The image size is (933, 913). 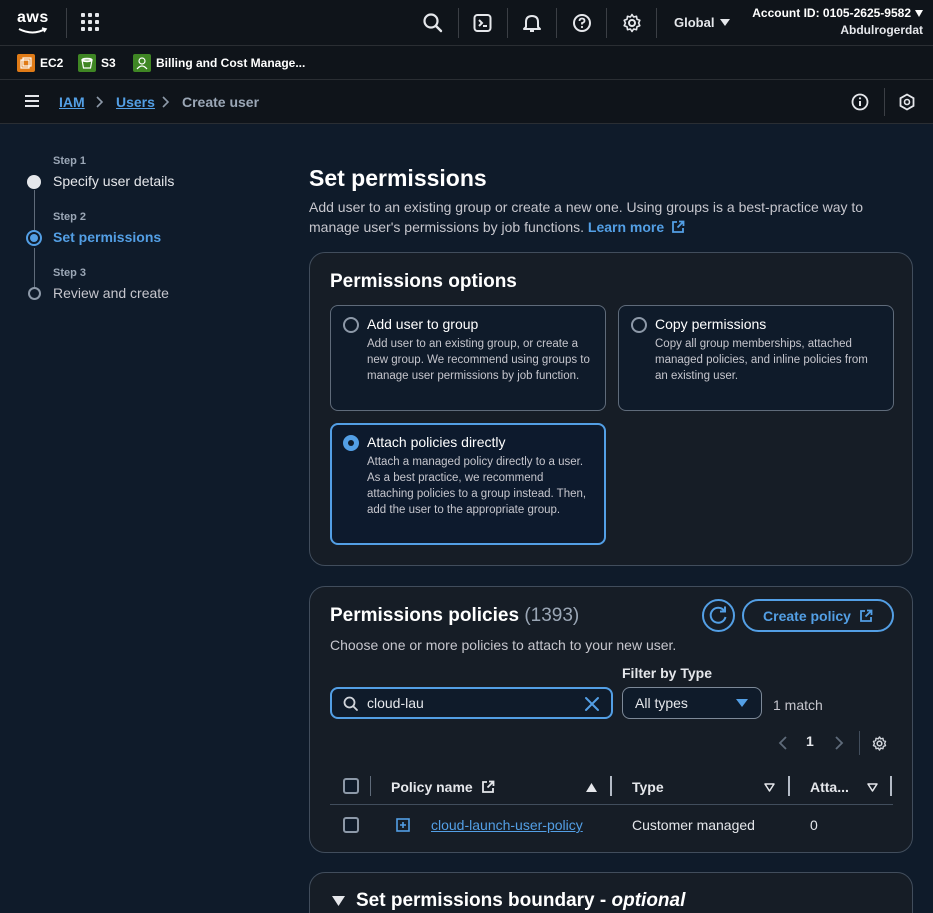 What do you see at coordinates (425, 615) in the screenshot?
I see `permissions-policies-title: Permissions policies` at bounding box center [425, 615].